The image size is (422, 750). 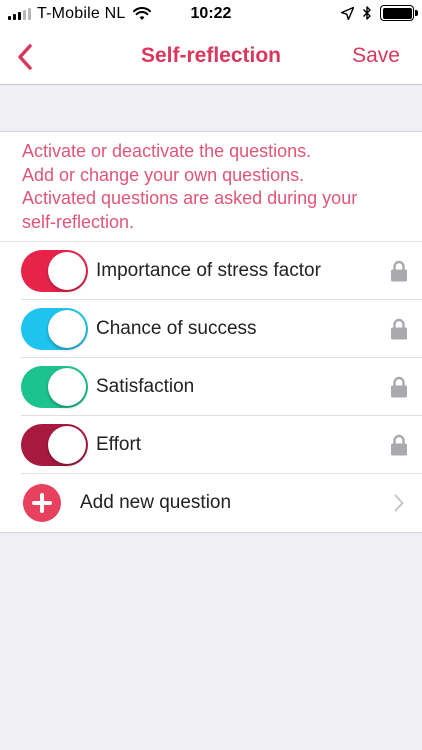 I want to click on question-row-effort: Effort, so click(x=221, y=445).